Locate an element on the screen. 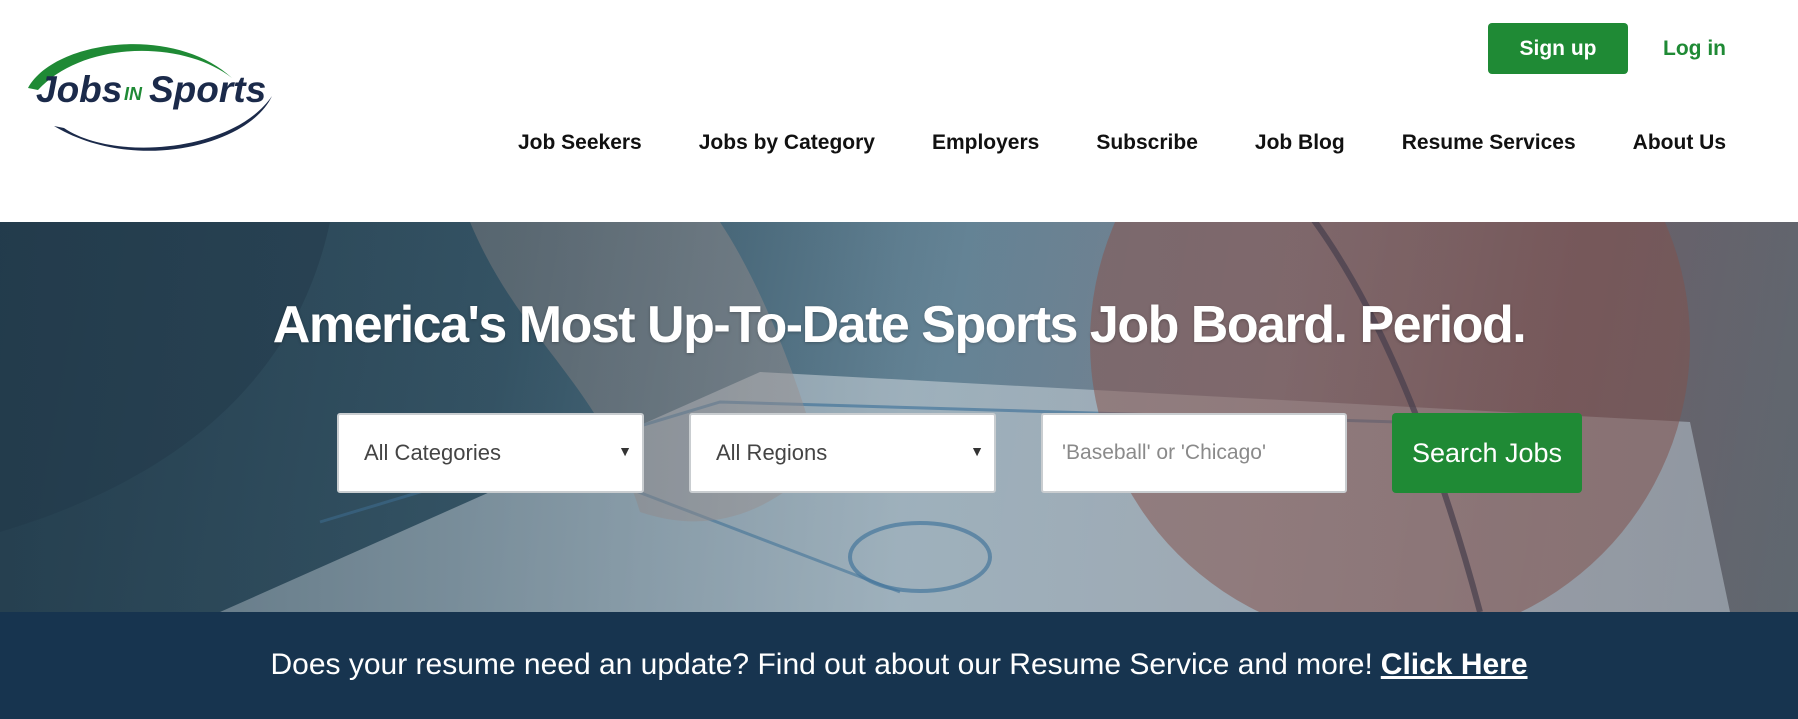  region-select-value: All Regions is located at coordinates (772, 452).